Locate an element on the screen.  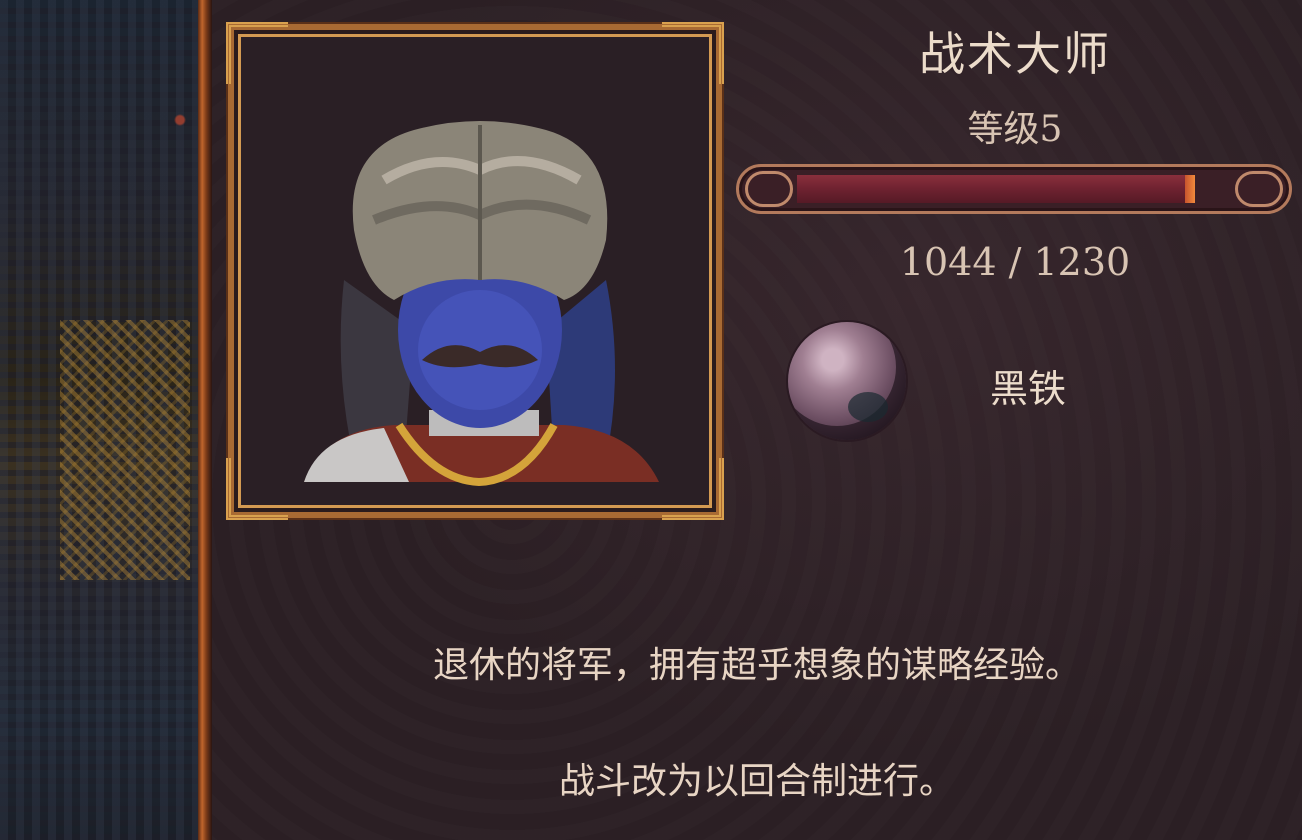
orb-detail is located at coordinates (868, 407).